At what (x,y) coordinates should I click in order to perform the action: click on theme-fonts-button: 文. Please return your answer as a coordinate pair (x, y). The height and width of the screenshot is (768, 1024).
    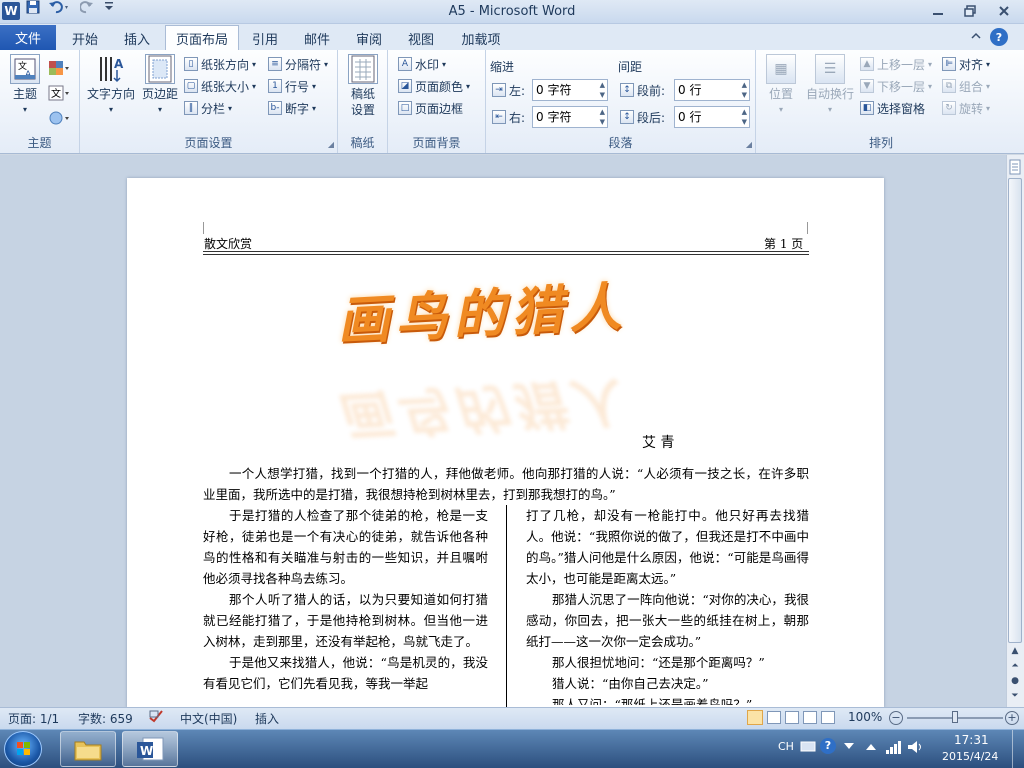
    Looking at the image, I should click on (59, 93).